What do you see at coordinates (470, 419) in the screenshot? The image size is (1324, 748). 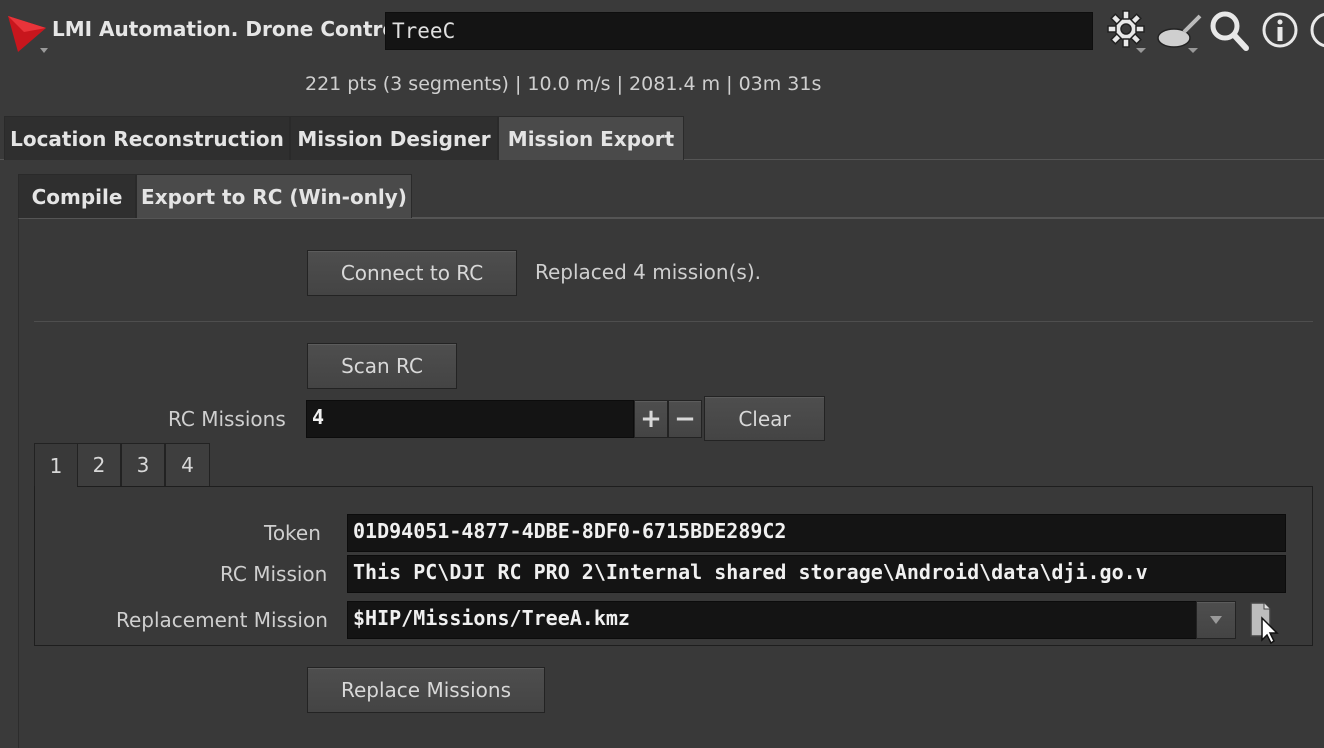 I see `rc-missions-count-field: 4` at bounding box center [470, 419].